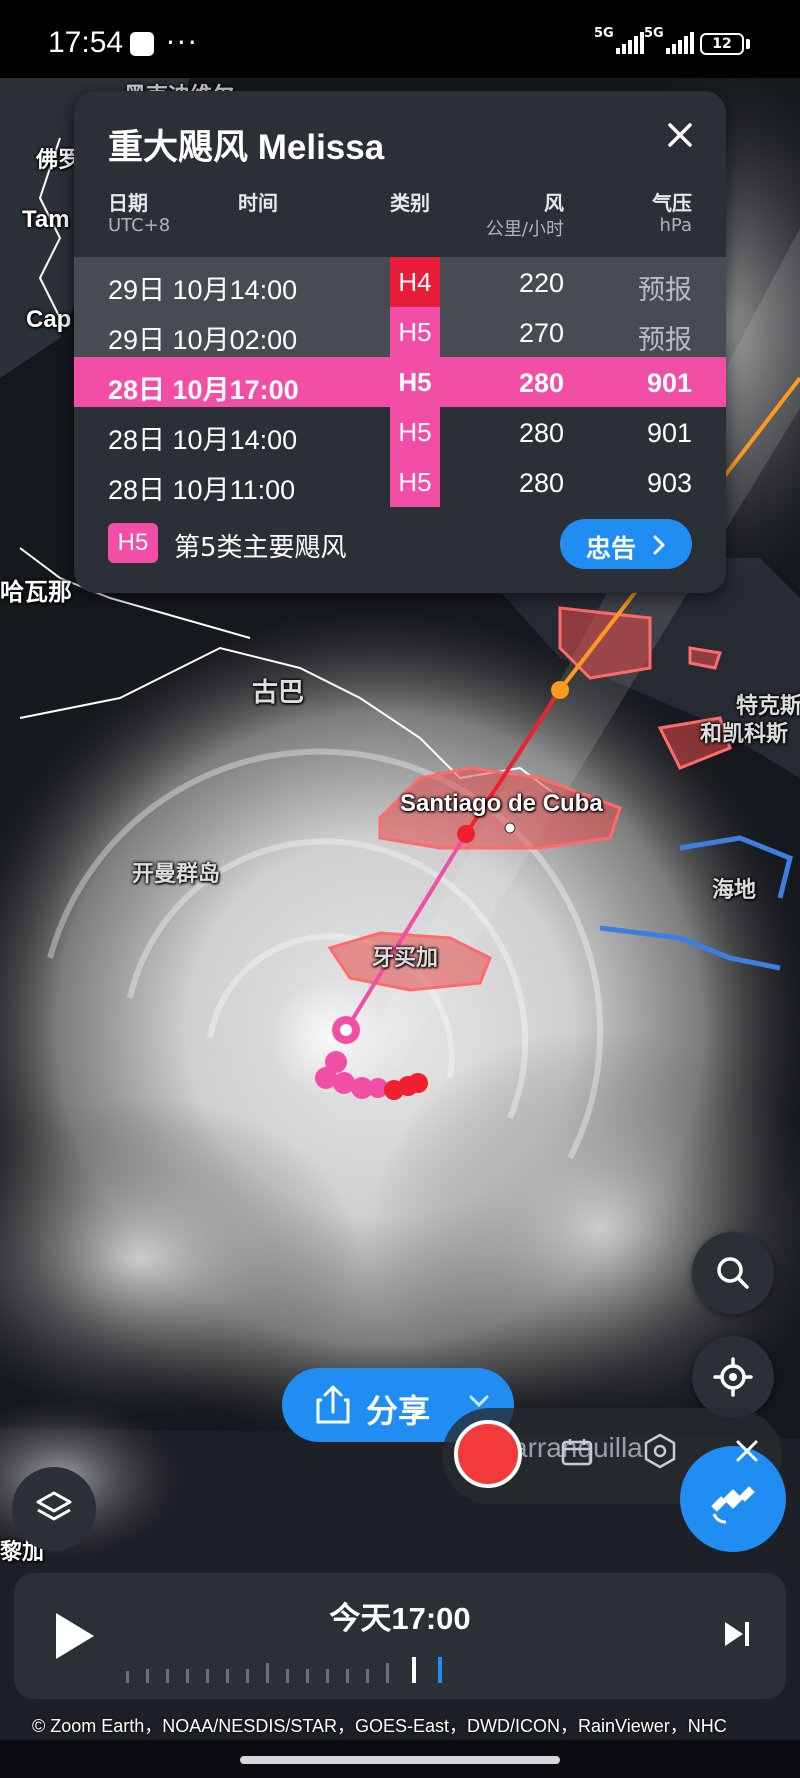 The width and height of the screenshot is (800, 1778). I want to click on map-label-haiti: 海地, so click(734, 889).